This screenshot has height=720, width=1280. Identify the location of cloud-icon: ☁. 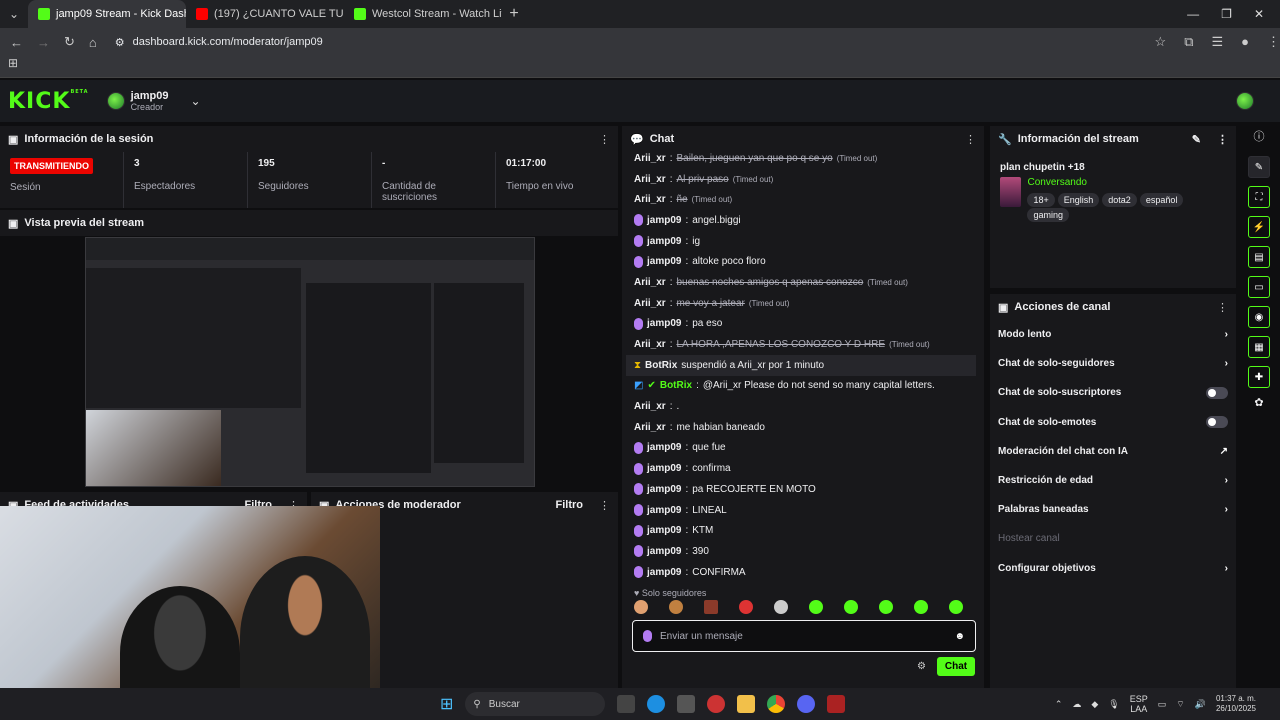
(1076, 704).